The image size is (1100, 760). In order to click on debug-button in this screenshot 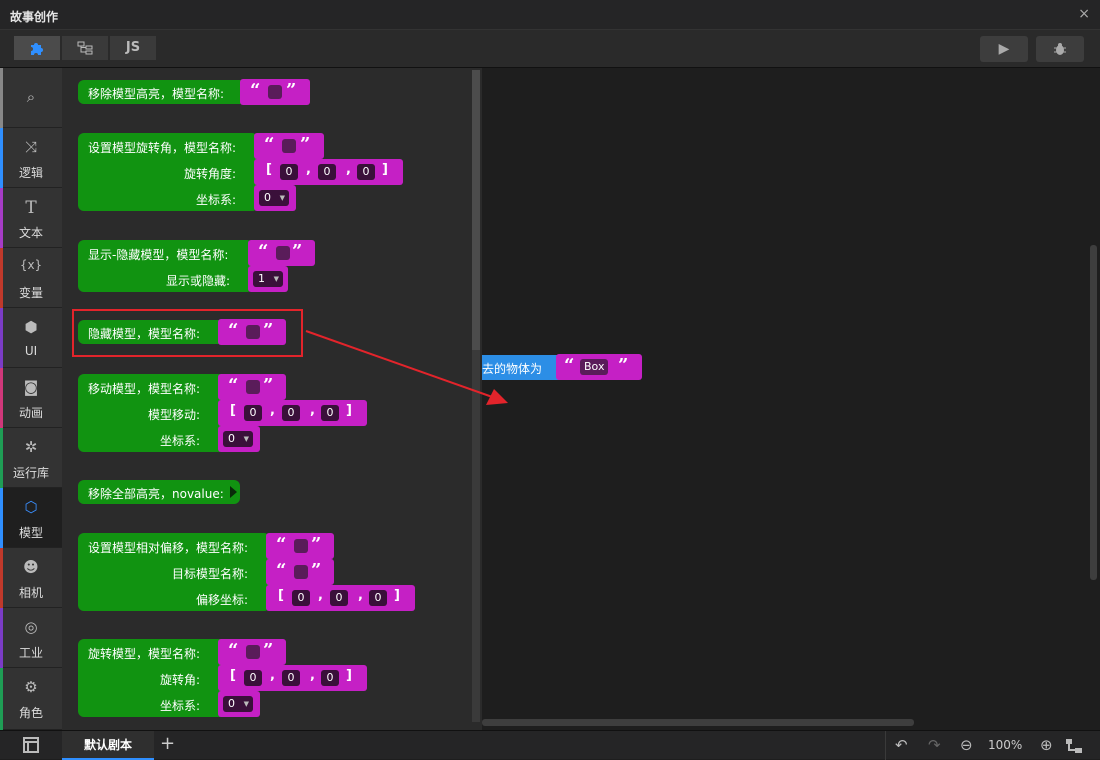, I will do `click(1060, 49)`.